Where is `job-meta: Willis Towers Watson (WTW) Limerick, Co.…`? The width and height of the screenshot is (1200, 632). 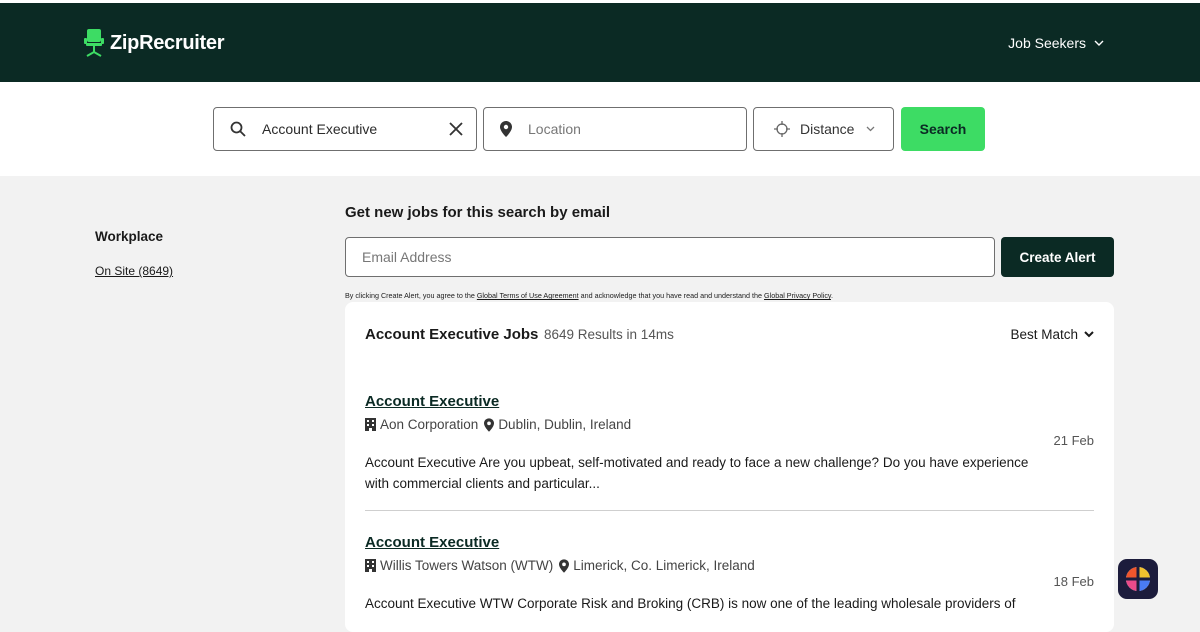 job-meta: Willis Towers Watson (WTW) Limerick, Co.… is located at coordinates (729, 565).